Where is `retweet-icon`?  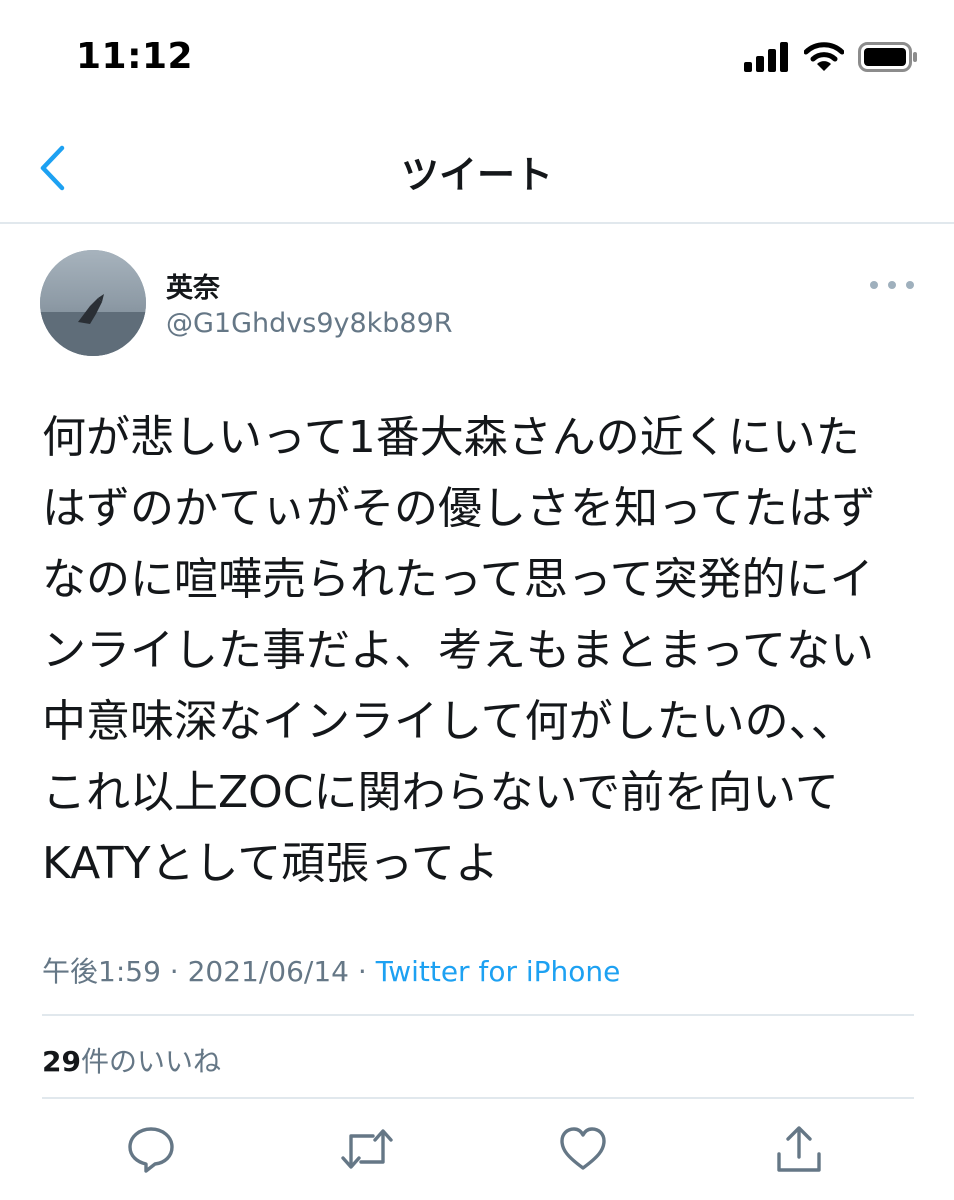
retweet-icon is located at coordinates (367, 1151).